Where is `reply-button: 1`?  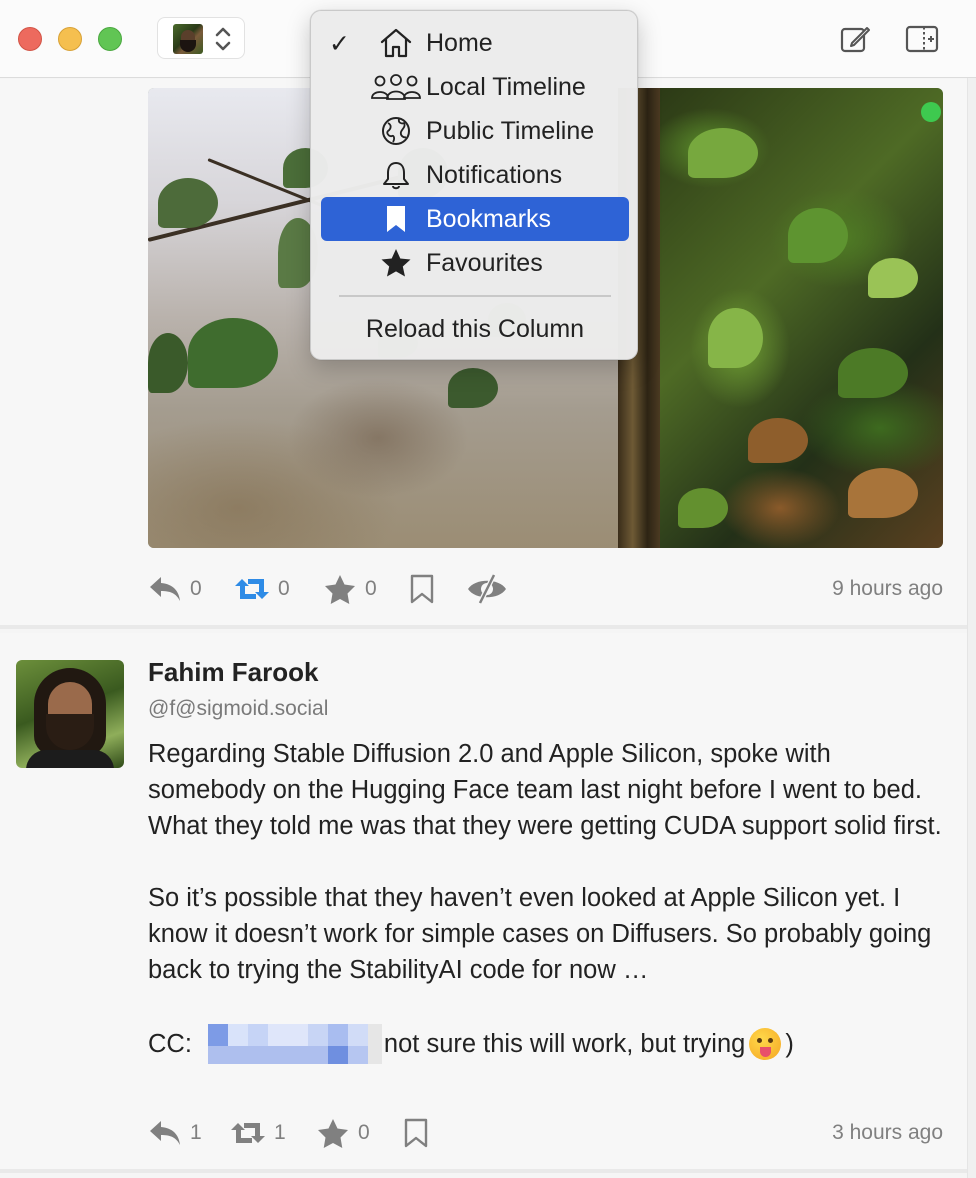
reply-button: 1 is located at coordinates (175, 1133).